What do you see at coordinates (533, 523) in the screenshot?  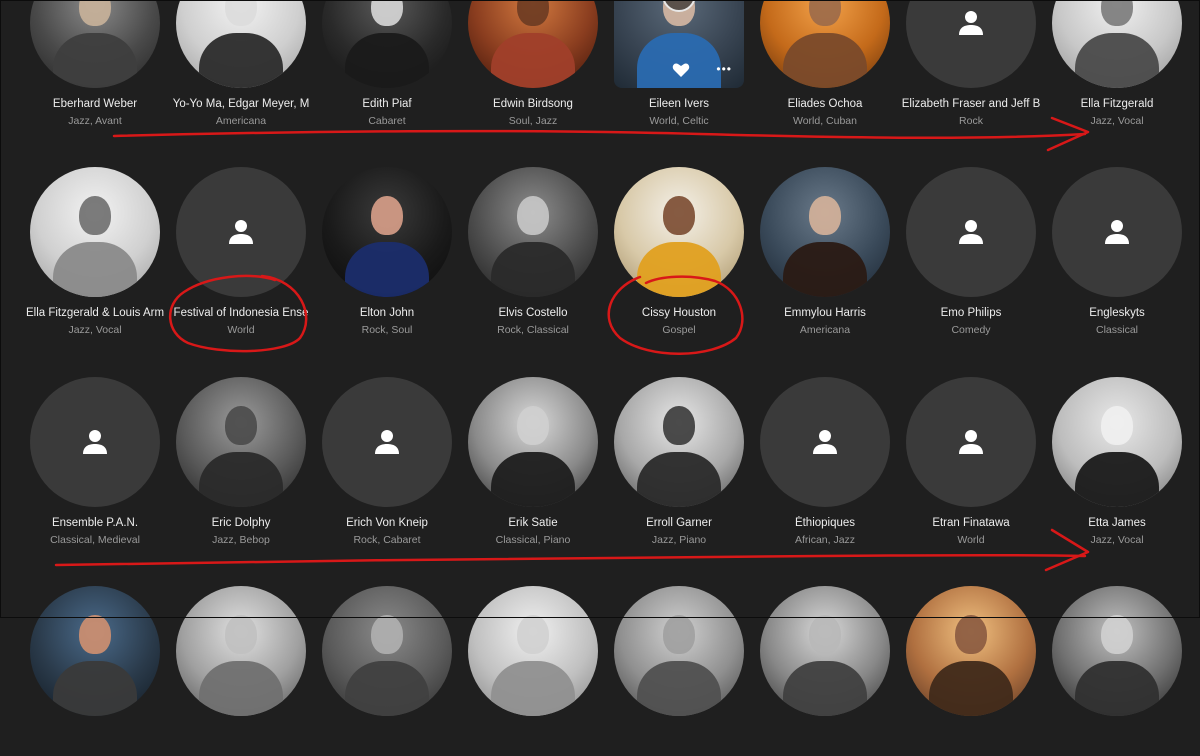 I see `artist-name: Erik Satie` at bounding box center [533, 523].